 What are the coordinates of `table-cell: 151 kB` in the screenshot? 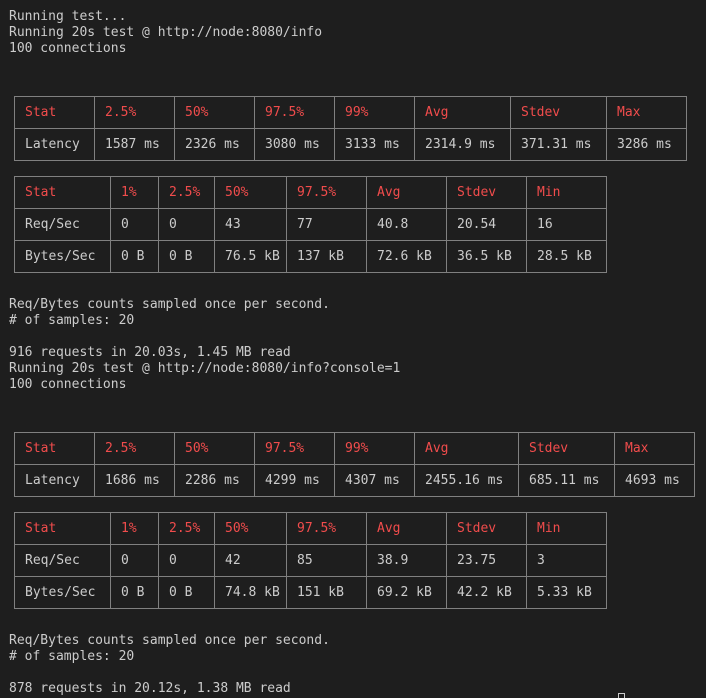 It's located at (326, 592).